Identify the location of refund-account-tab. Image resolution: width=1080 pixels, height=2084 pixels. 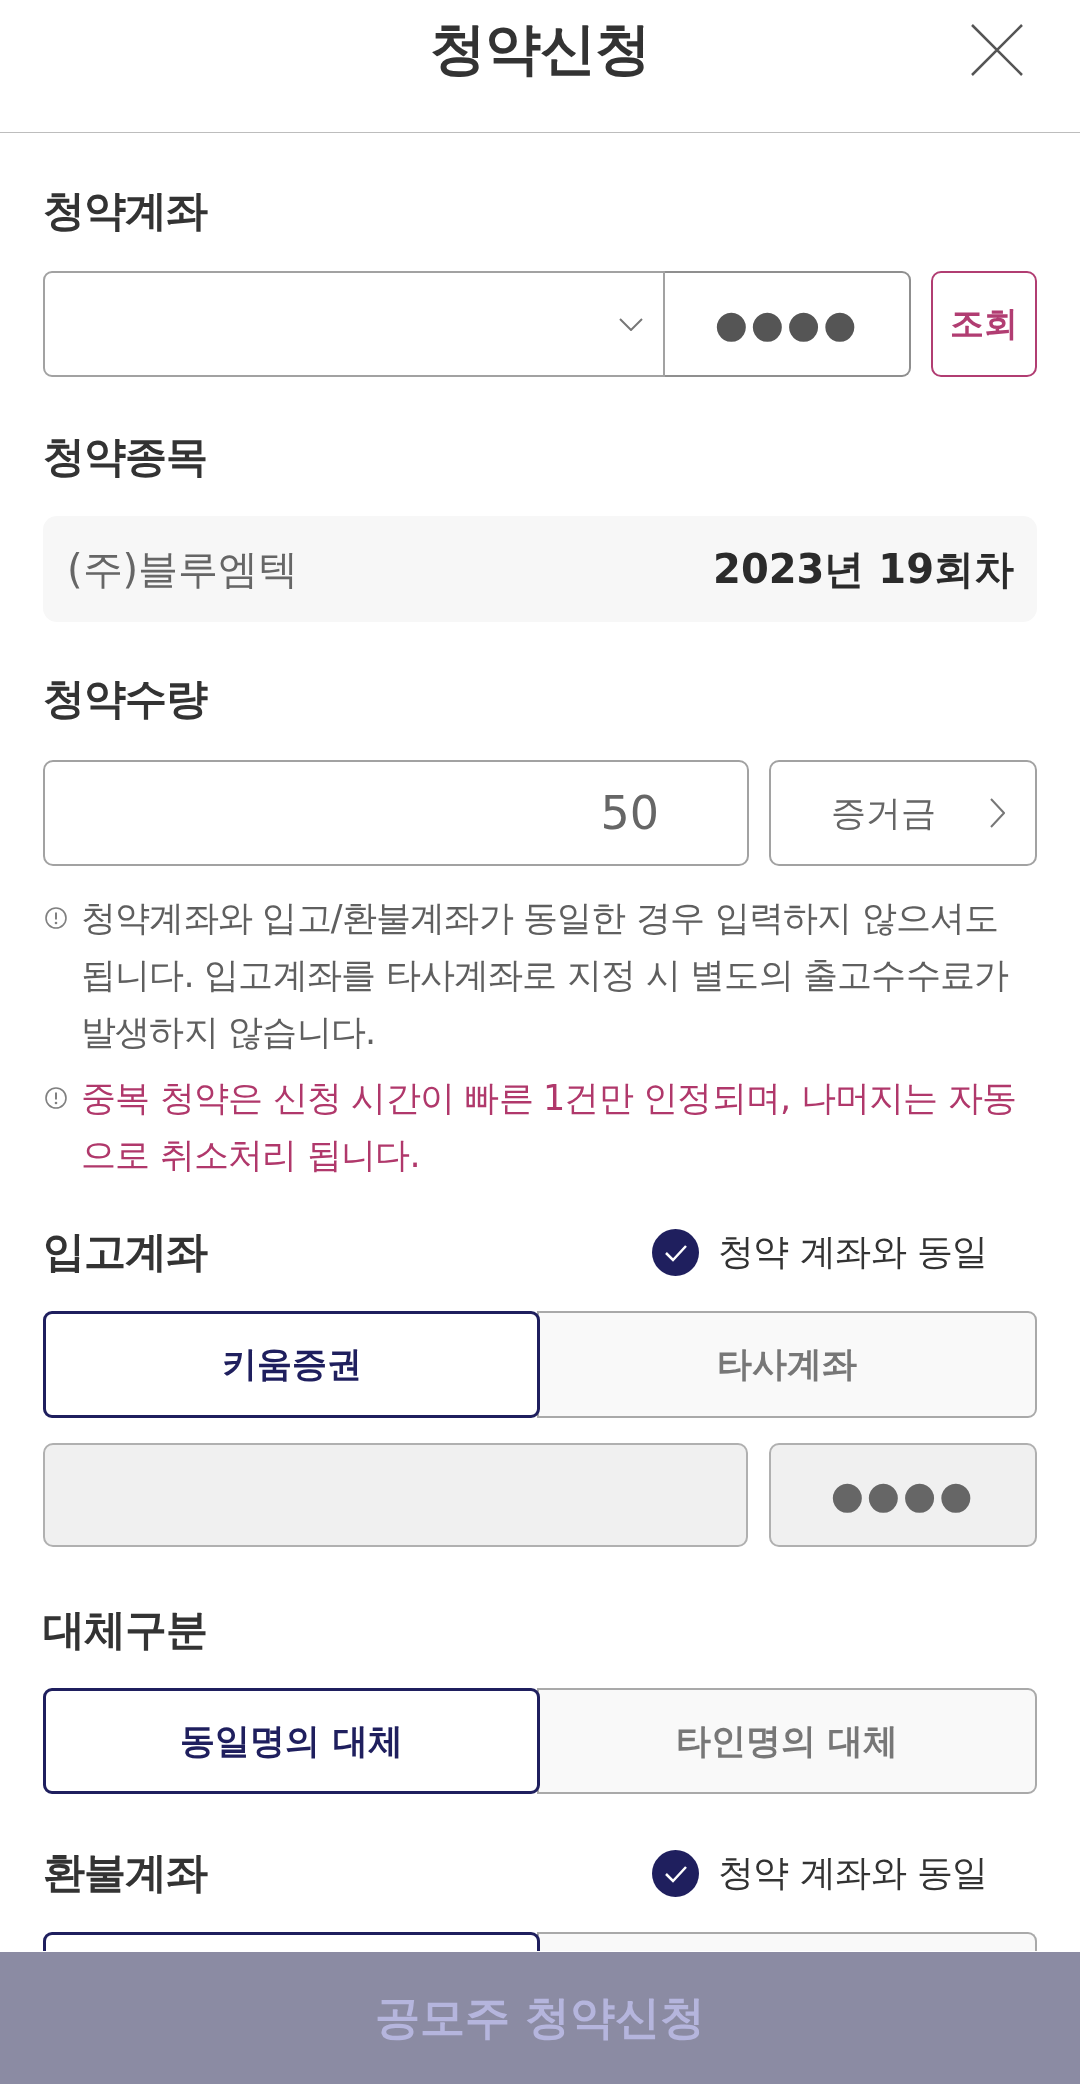
(291, 1941).